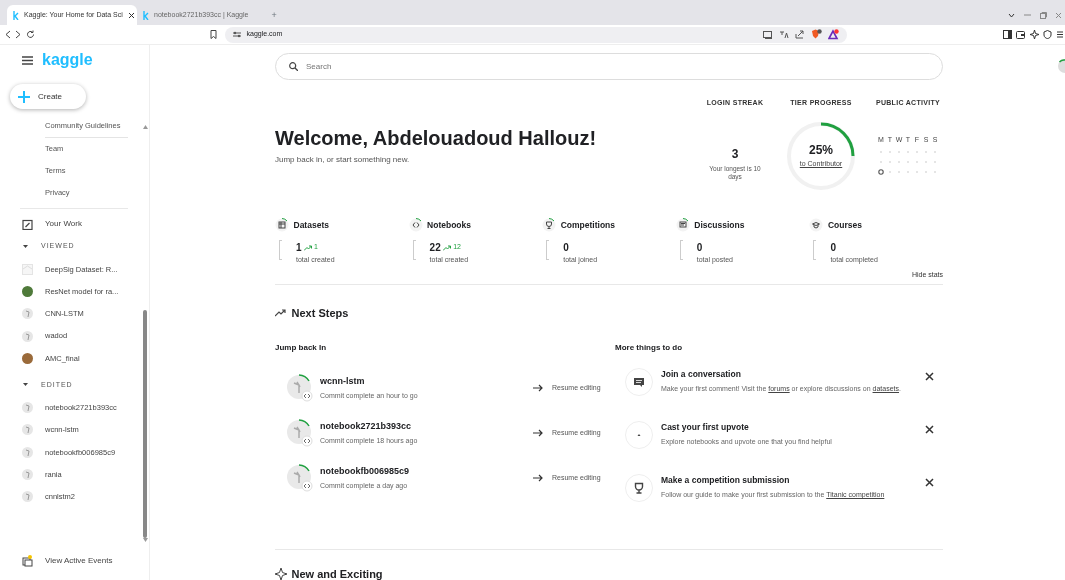 Image resolution: width=1065 pixels, height=580 pixels. Describe the element at coordinates (587, 225) in the screenshot. I see `stat-name: Competitions` at that location.